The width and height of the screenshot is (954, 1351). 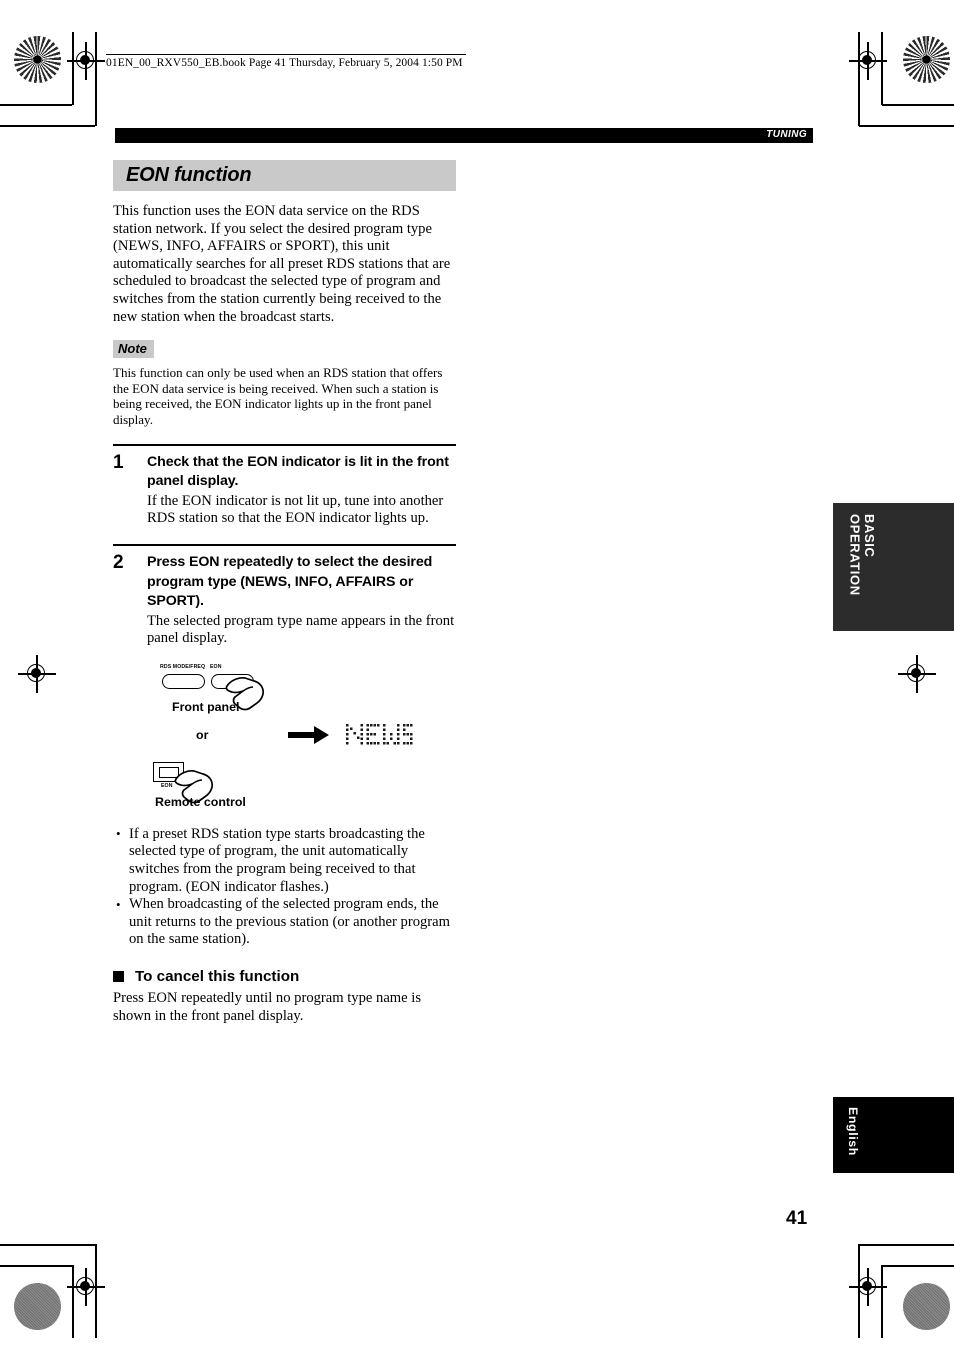 What do you see at coordinates (118, 977) in the screenshot?
I see `square-bullet-icon` at bounding box center [118, 977].